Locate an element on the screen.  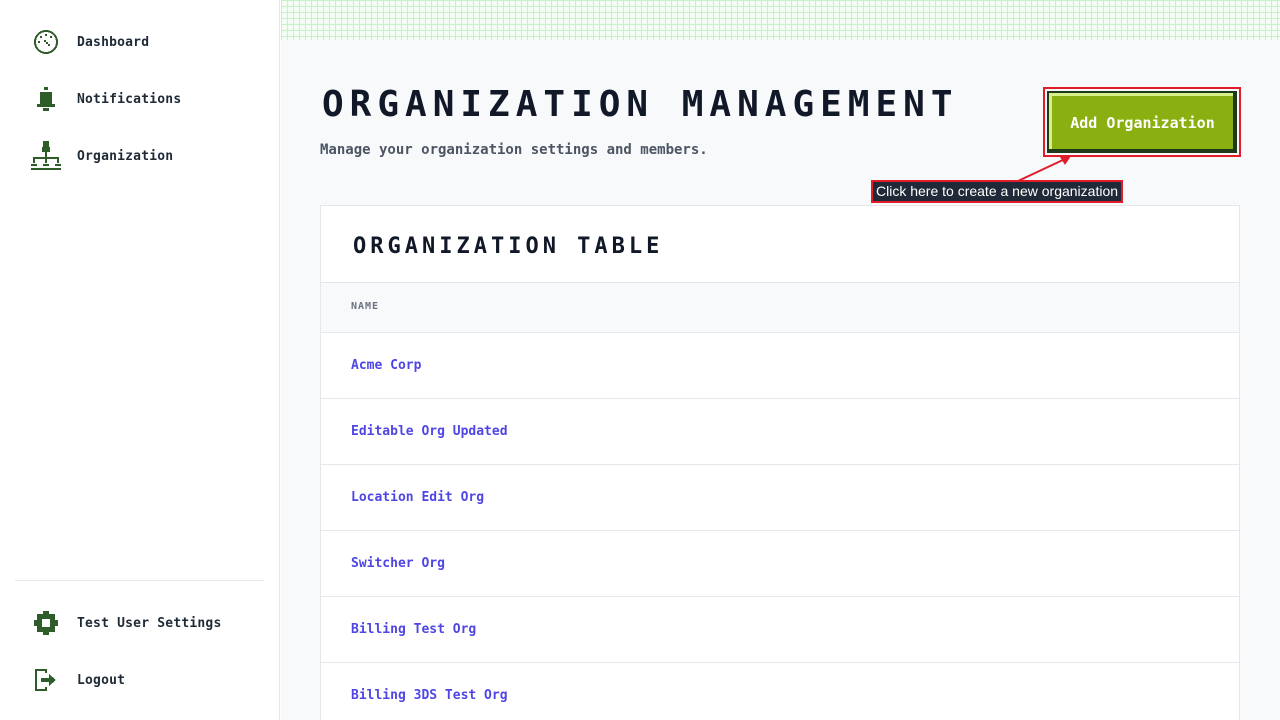
logout-icon is located at coordinates (46, 680).